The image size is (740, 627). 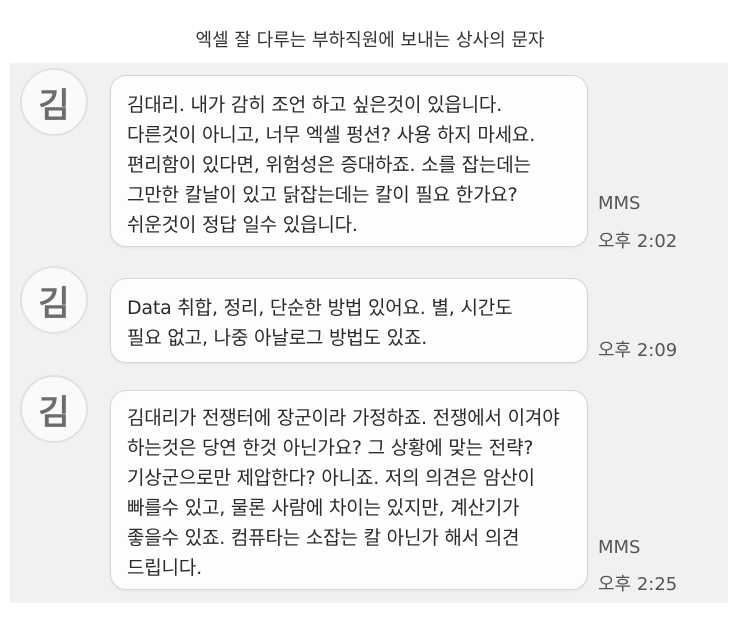 What do you see at coordinates (638, 584) in the screenshot?
I see `message-timestamp: 오후 2:25` at bounding box center [638, 584].